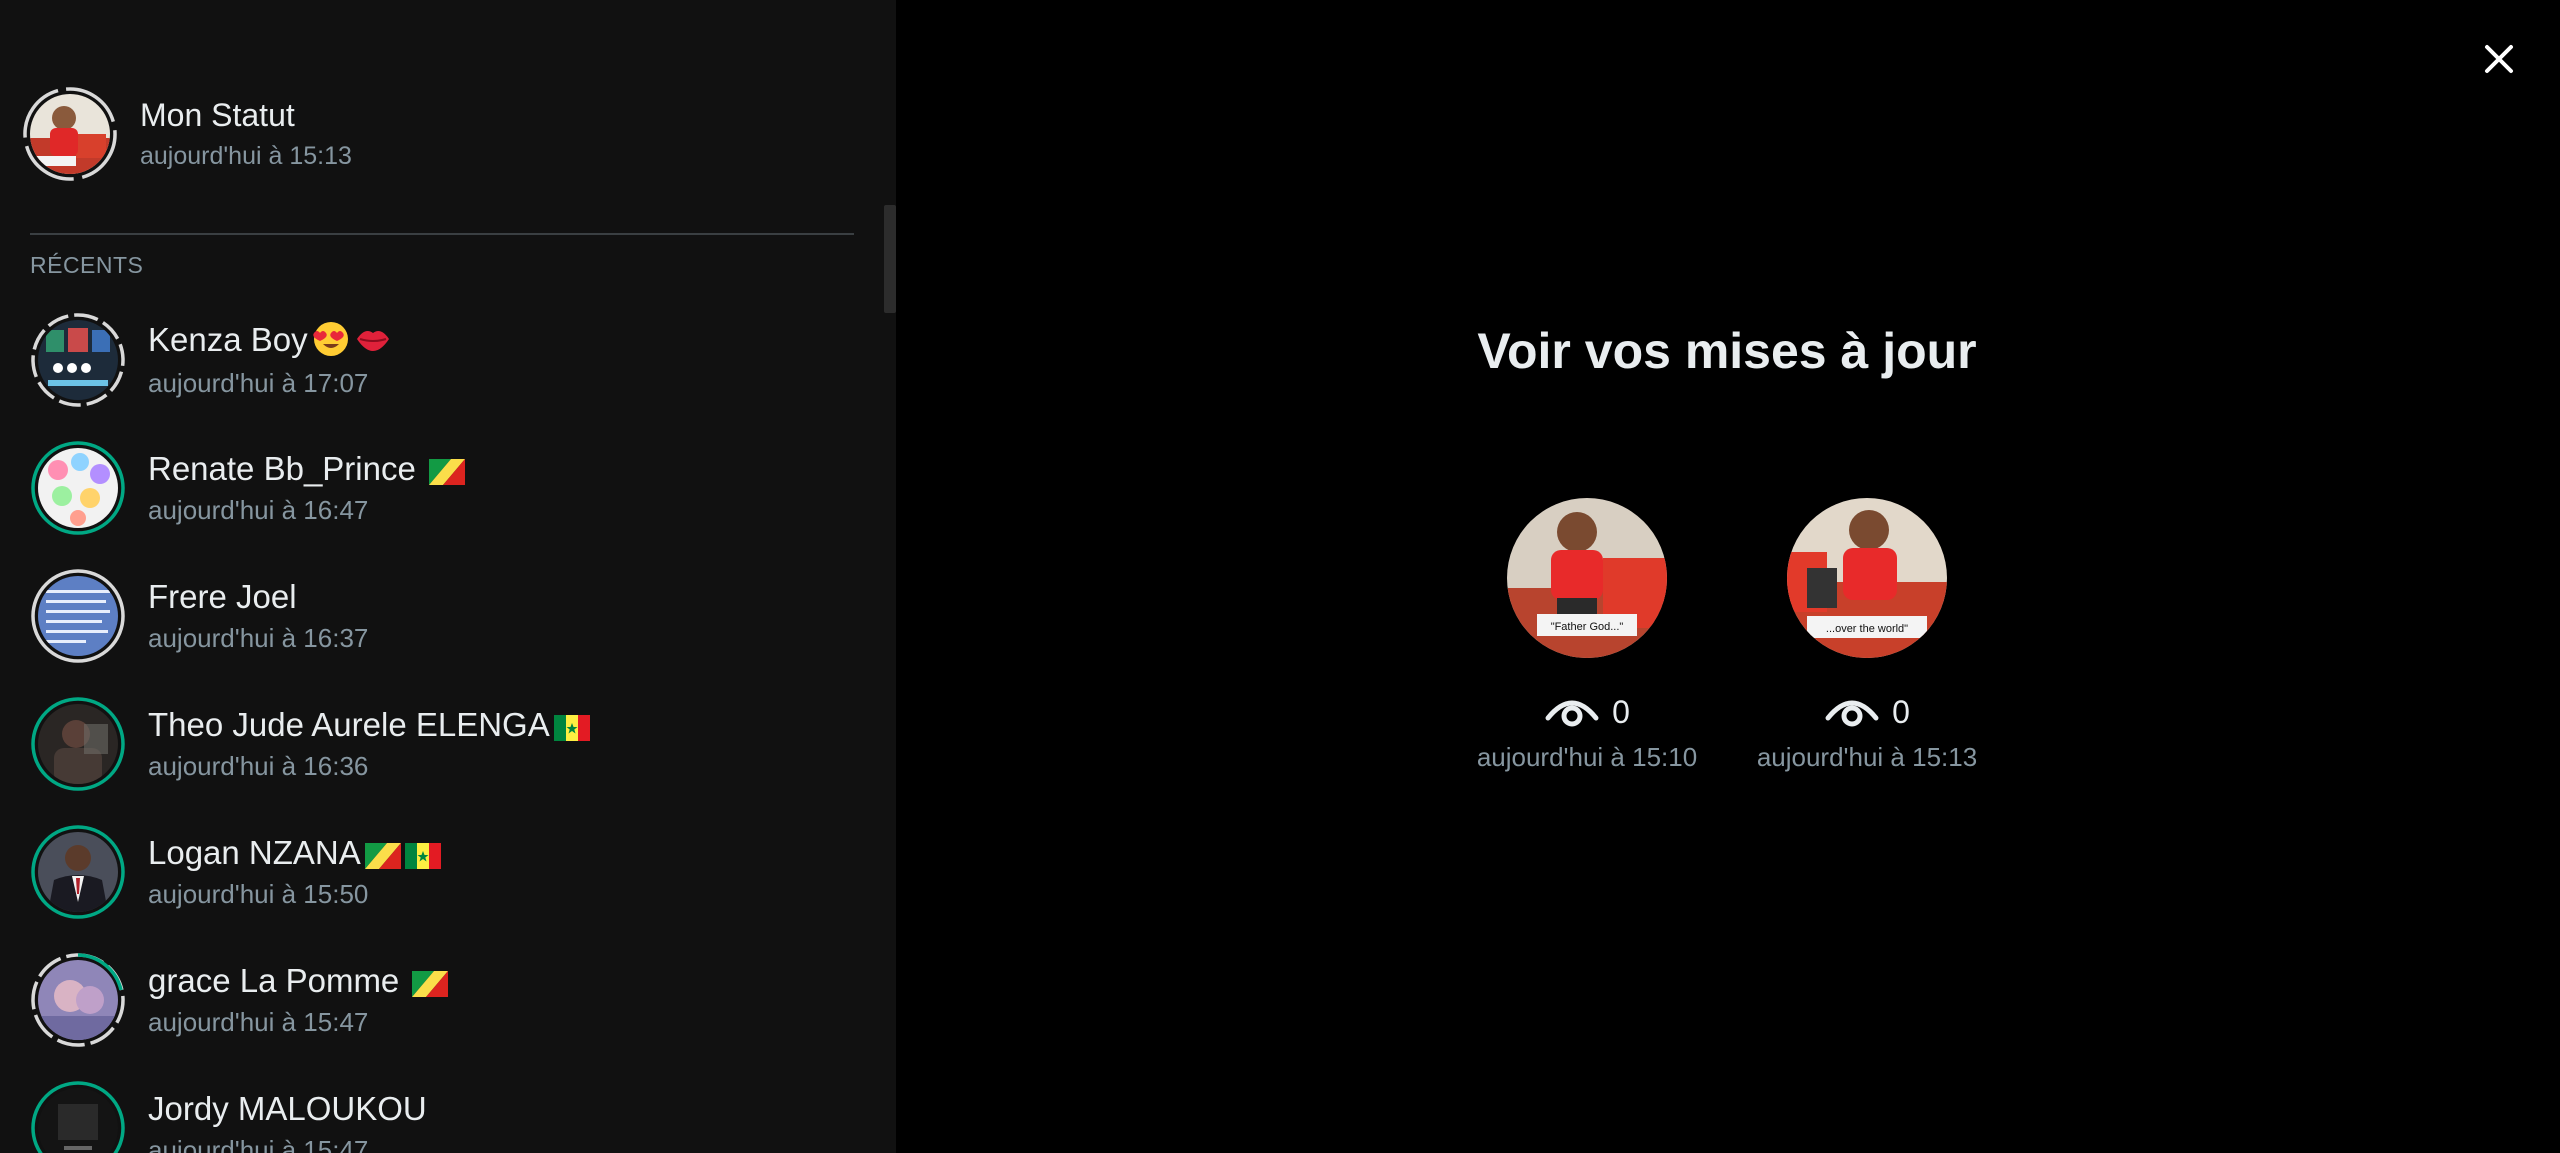  Describe the element at coordinates (442, 234) in the screenshot. I see `divider` at that location.